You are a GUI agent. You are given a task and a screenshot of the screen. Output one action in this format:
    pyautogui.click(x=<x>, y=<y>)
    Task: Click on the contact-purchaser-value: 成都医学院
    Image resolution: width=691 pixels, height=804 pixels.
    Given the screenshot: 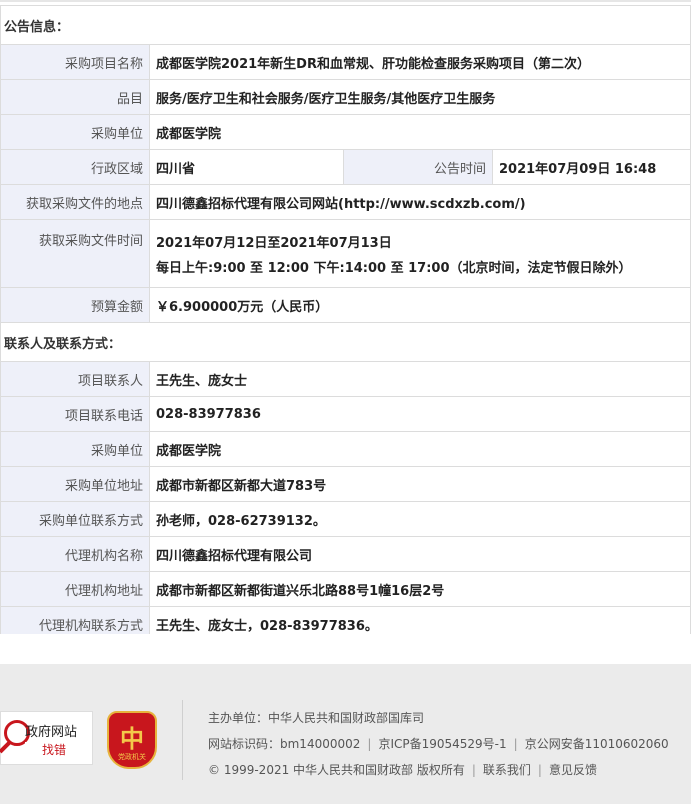 What is the action you would take?
    pyautogui.click(x=420, y=449)
    